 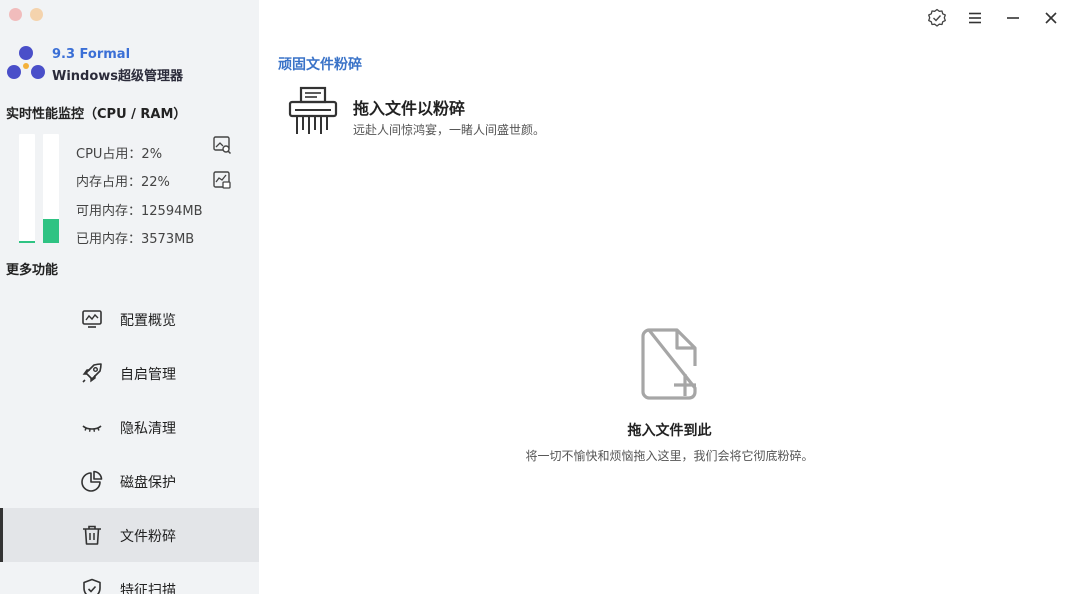 What do you see at coordinates (92, 586) in the screenshot?
I see `shield-check-icon` at bounding box center [92, 586].